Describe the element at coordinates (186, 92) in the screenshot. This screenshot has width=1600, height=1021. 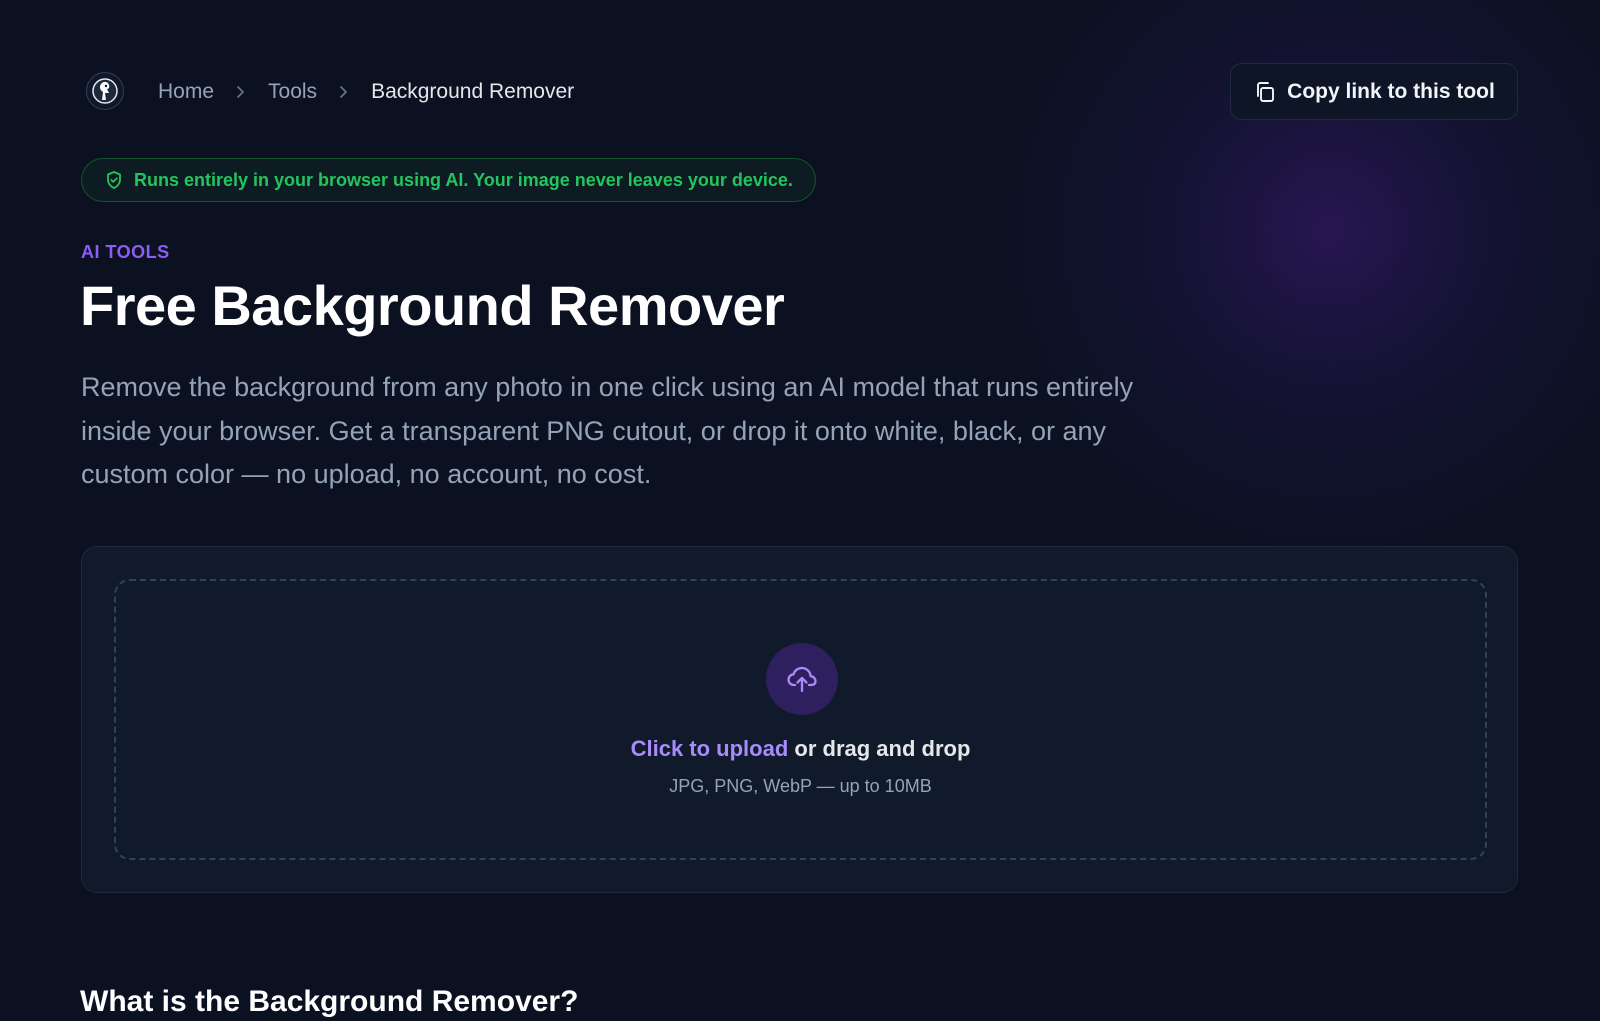
I see `breadcrumb-home-link: Home` at that location.